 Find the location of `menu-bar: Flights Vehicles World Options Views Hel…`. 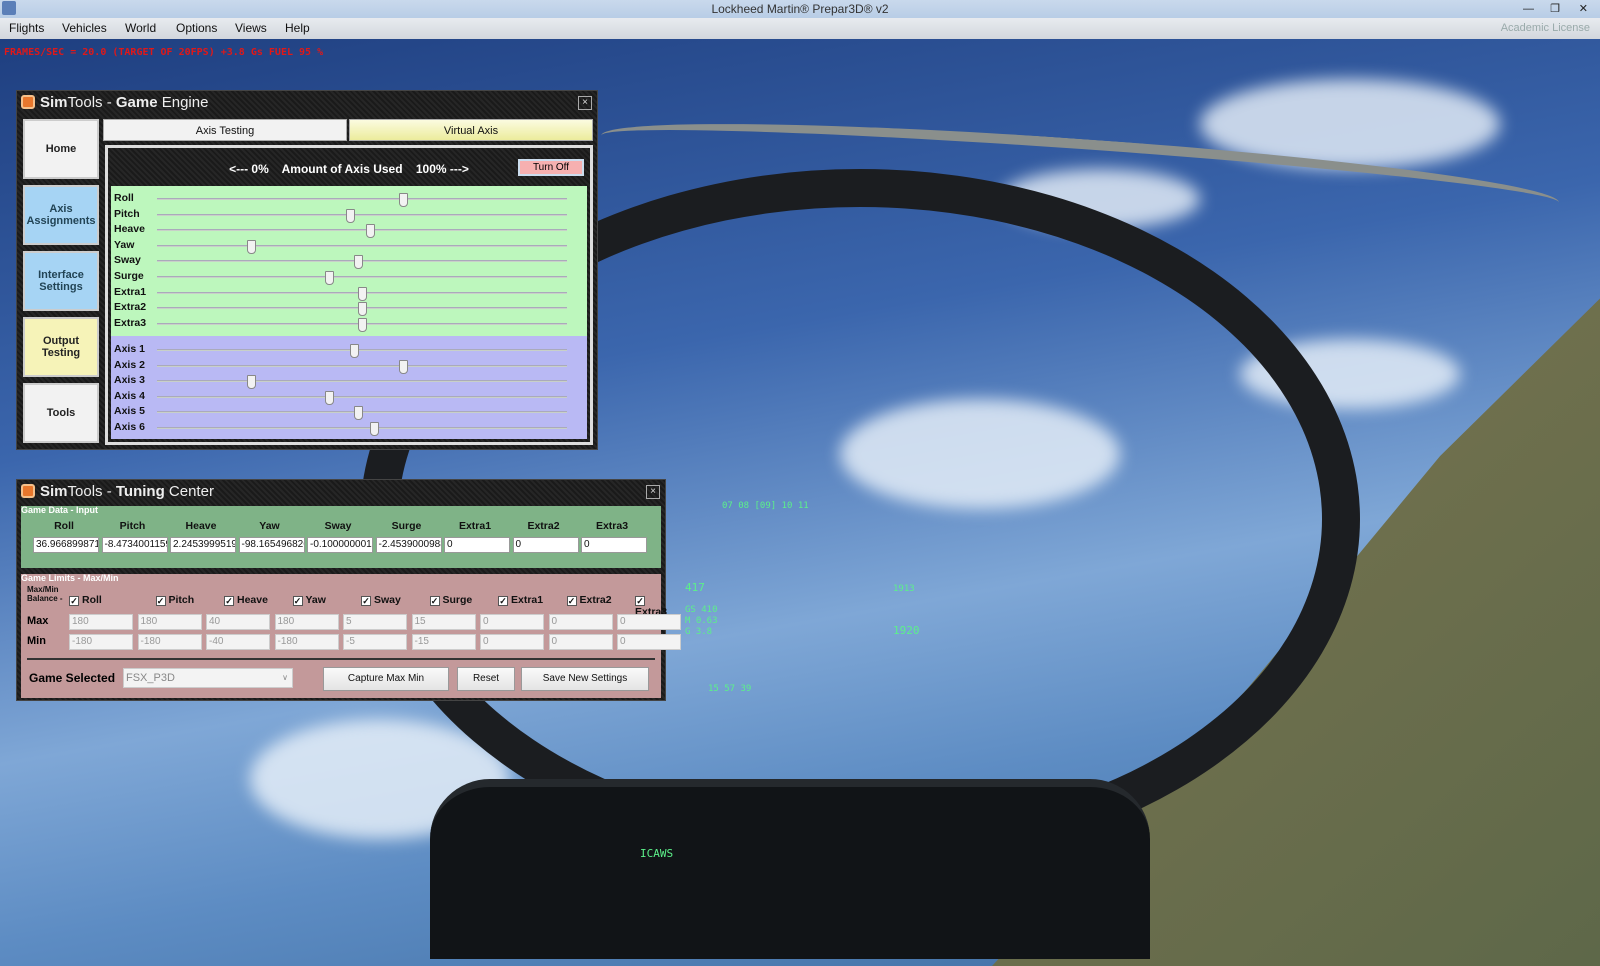

menu-bar: Flights Vehicles World Options Views Hel… is located at coordinates (800, 28).